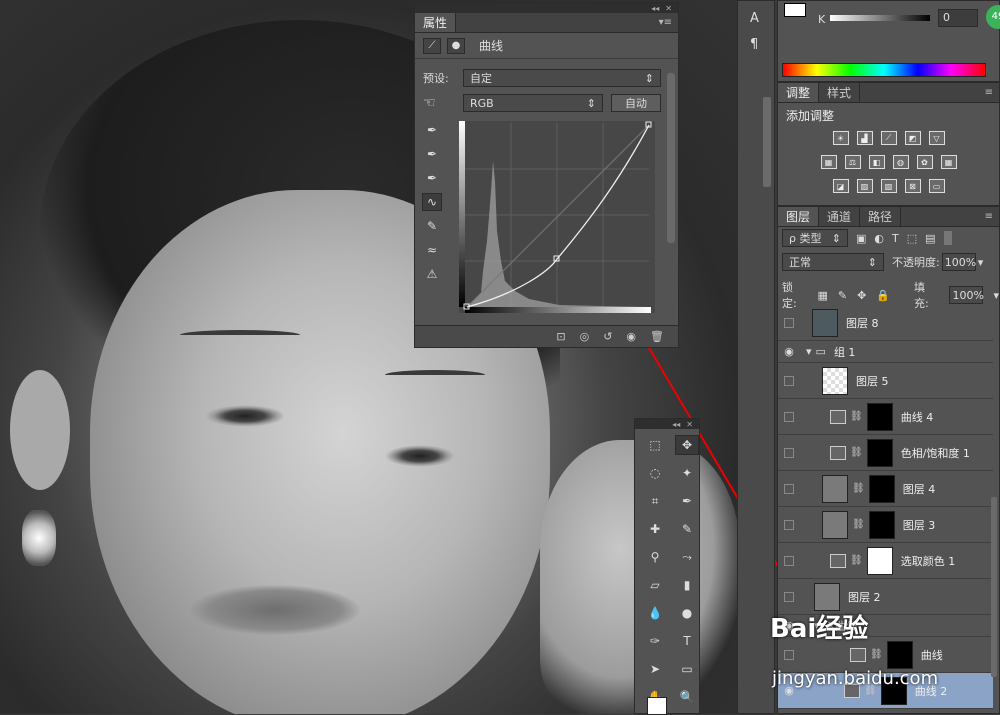 The width and height of the screenshot is (1000, 715). What do you see at coordinates (799, 216) in the screenshot?
I see `tab-layers: 图层` at bounding box center [799, 216].